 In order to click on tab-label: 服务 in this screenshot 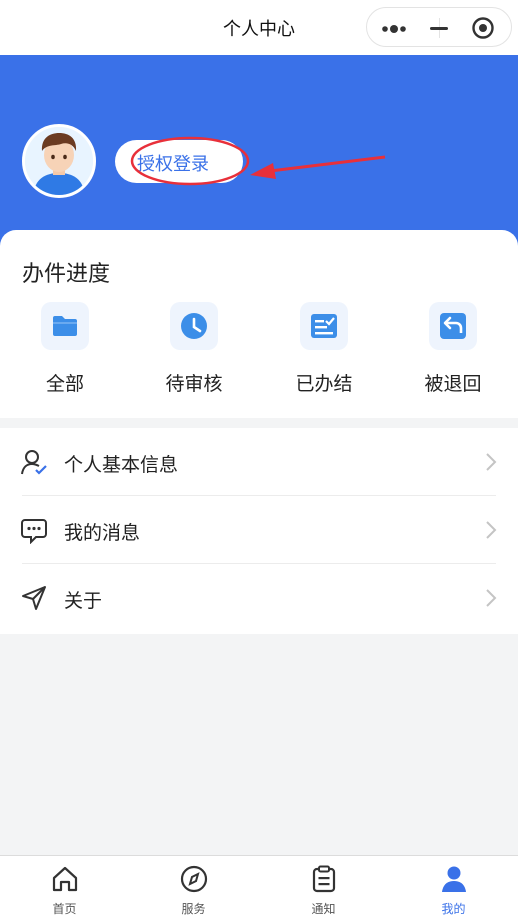, I will do `click(193, 909)`.